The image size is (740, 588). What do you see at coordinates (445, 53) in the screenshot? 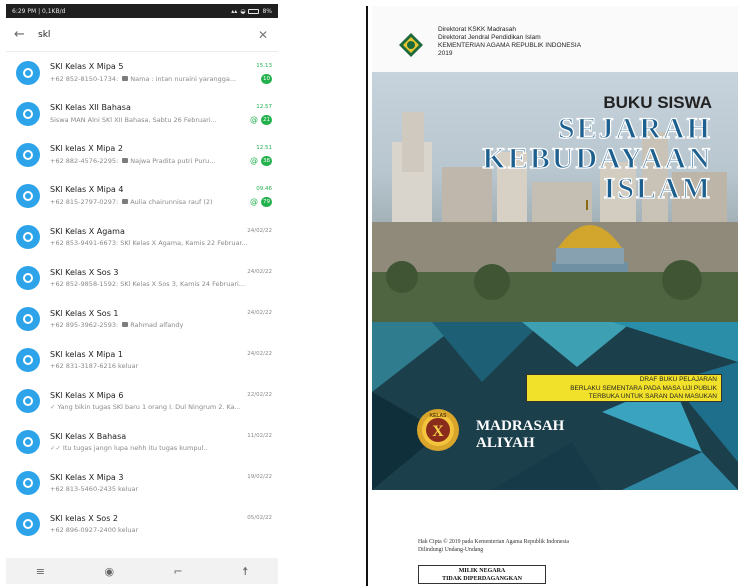
I see `publisher-line: 2019` at bounding box center [445, 53].